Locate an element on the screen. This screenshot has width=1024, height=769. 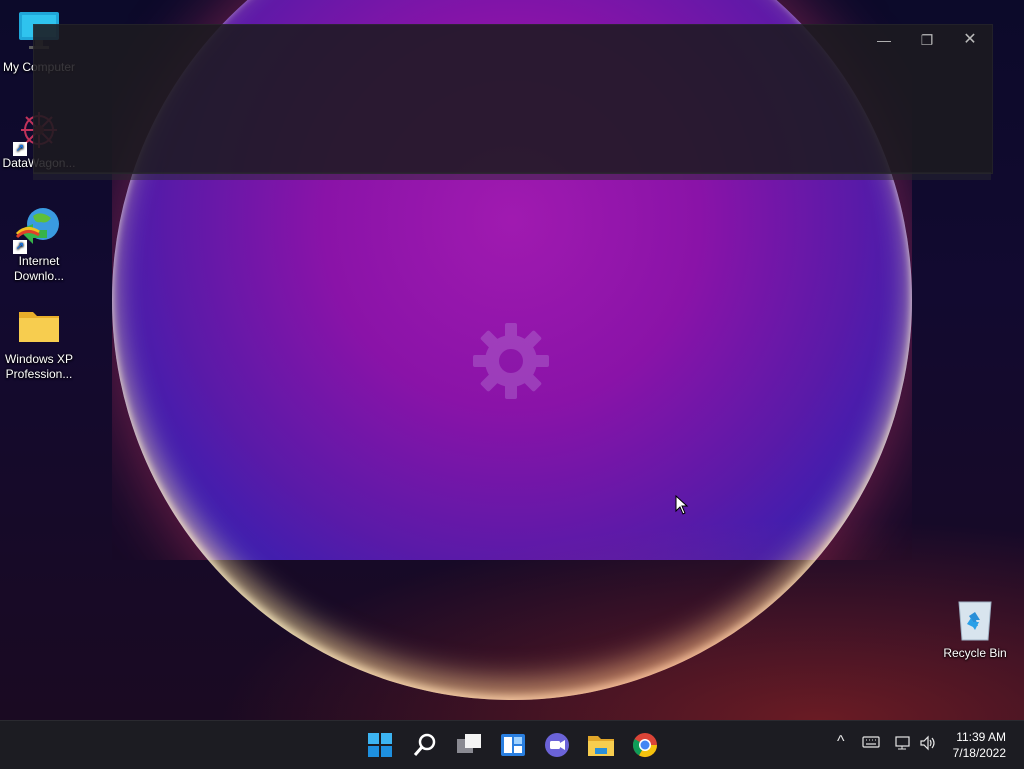
clock-time: 11:39 AM is located at coordinates (981, 737).